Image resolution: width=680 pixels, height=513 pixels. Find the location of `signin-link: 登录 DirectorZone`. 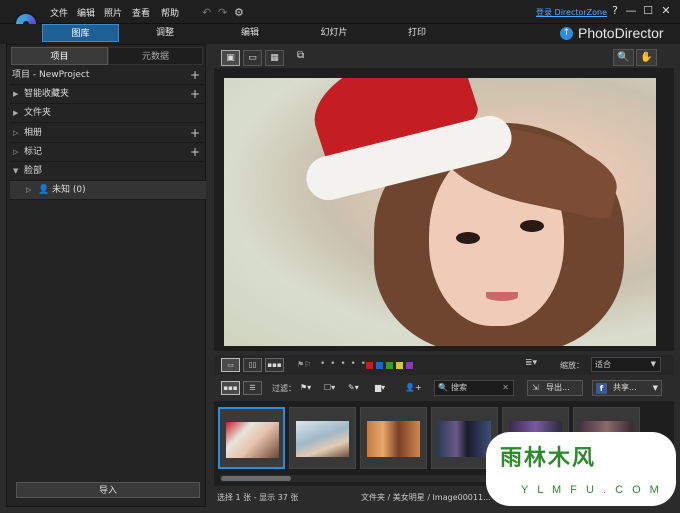

signin-link: 登录 DirectorZone is located at coordinates (571, 12).